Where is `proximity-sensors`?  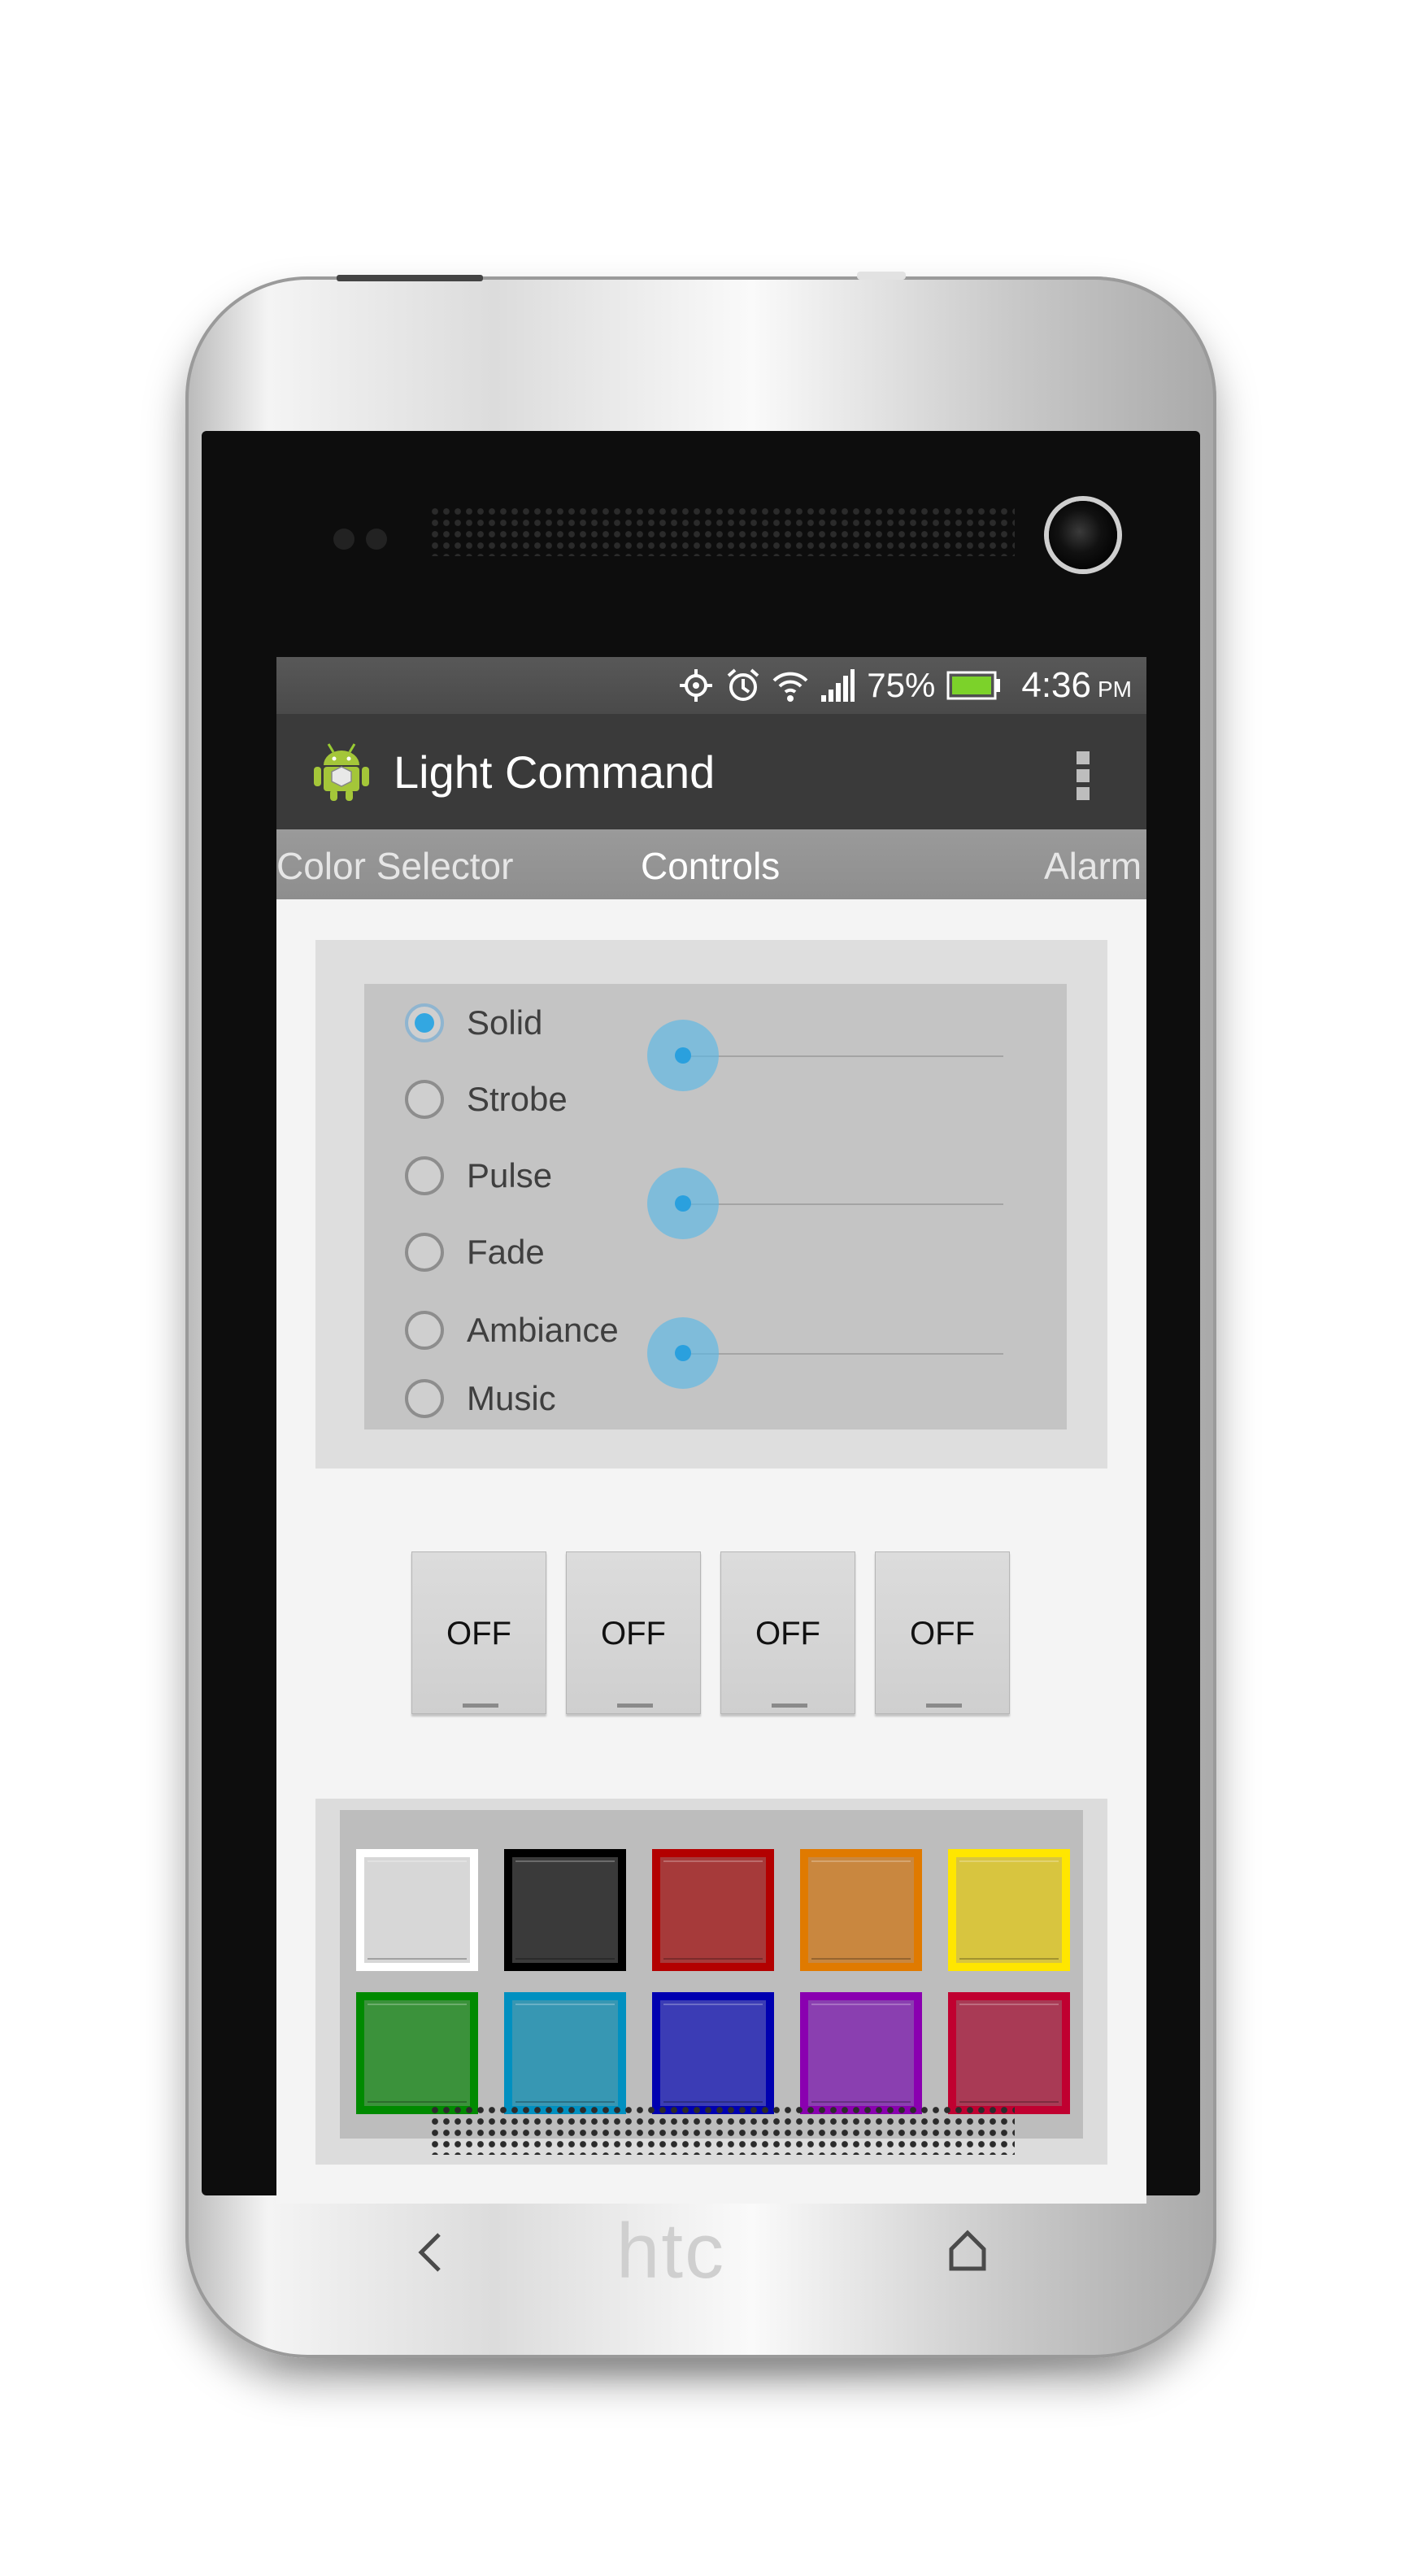 proximity-sensors is located at coordinates (365, 541).